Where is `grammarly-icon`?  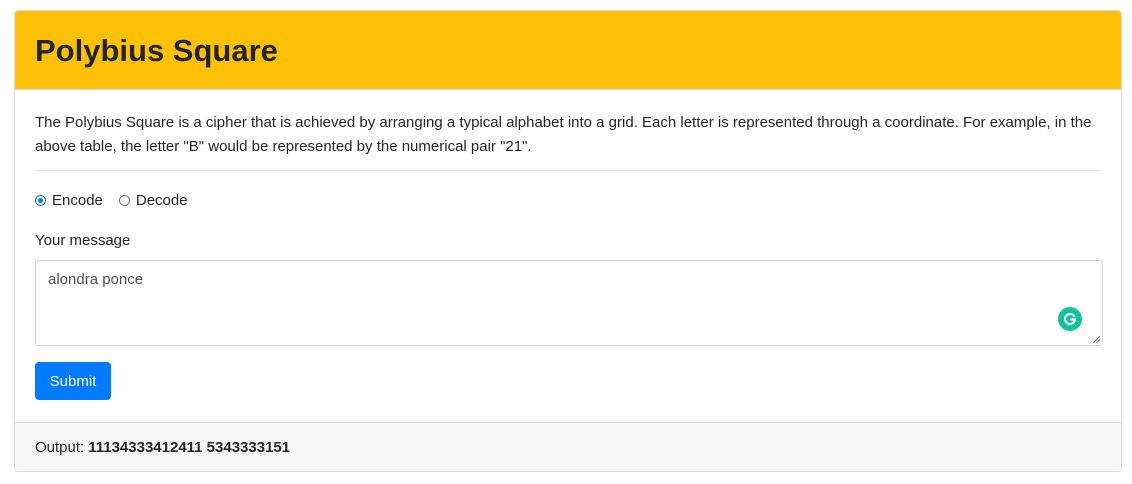 grammarly-icon is located at coordinates (1070, 319).